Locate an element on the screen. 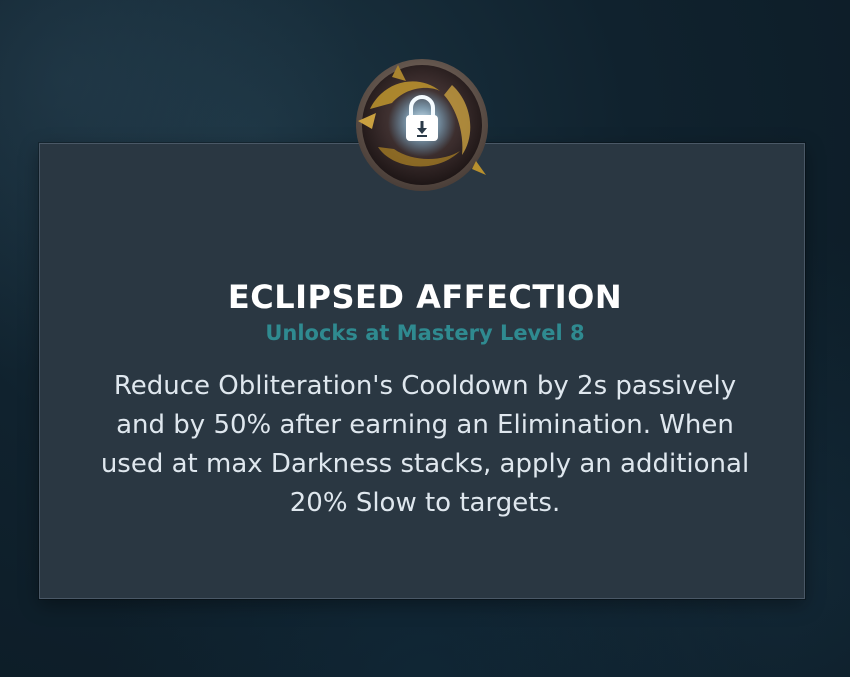  talent-title: ECLIPSED AFFECTION is located at coordinates (425, 297).